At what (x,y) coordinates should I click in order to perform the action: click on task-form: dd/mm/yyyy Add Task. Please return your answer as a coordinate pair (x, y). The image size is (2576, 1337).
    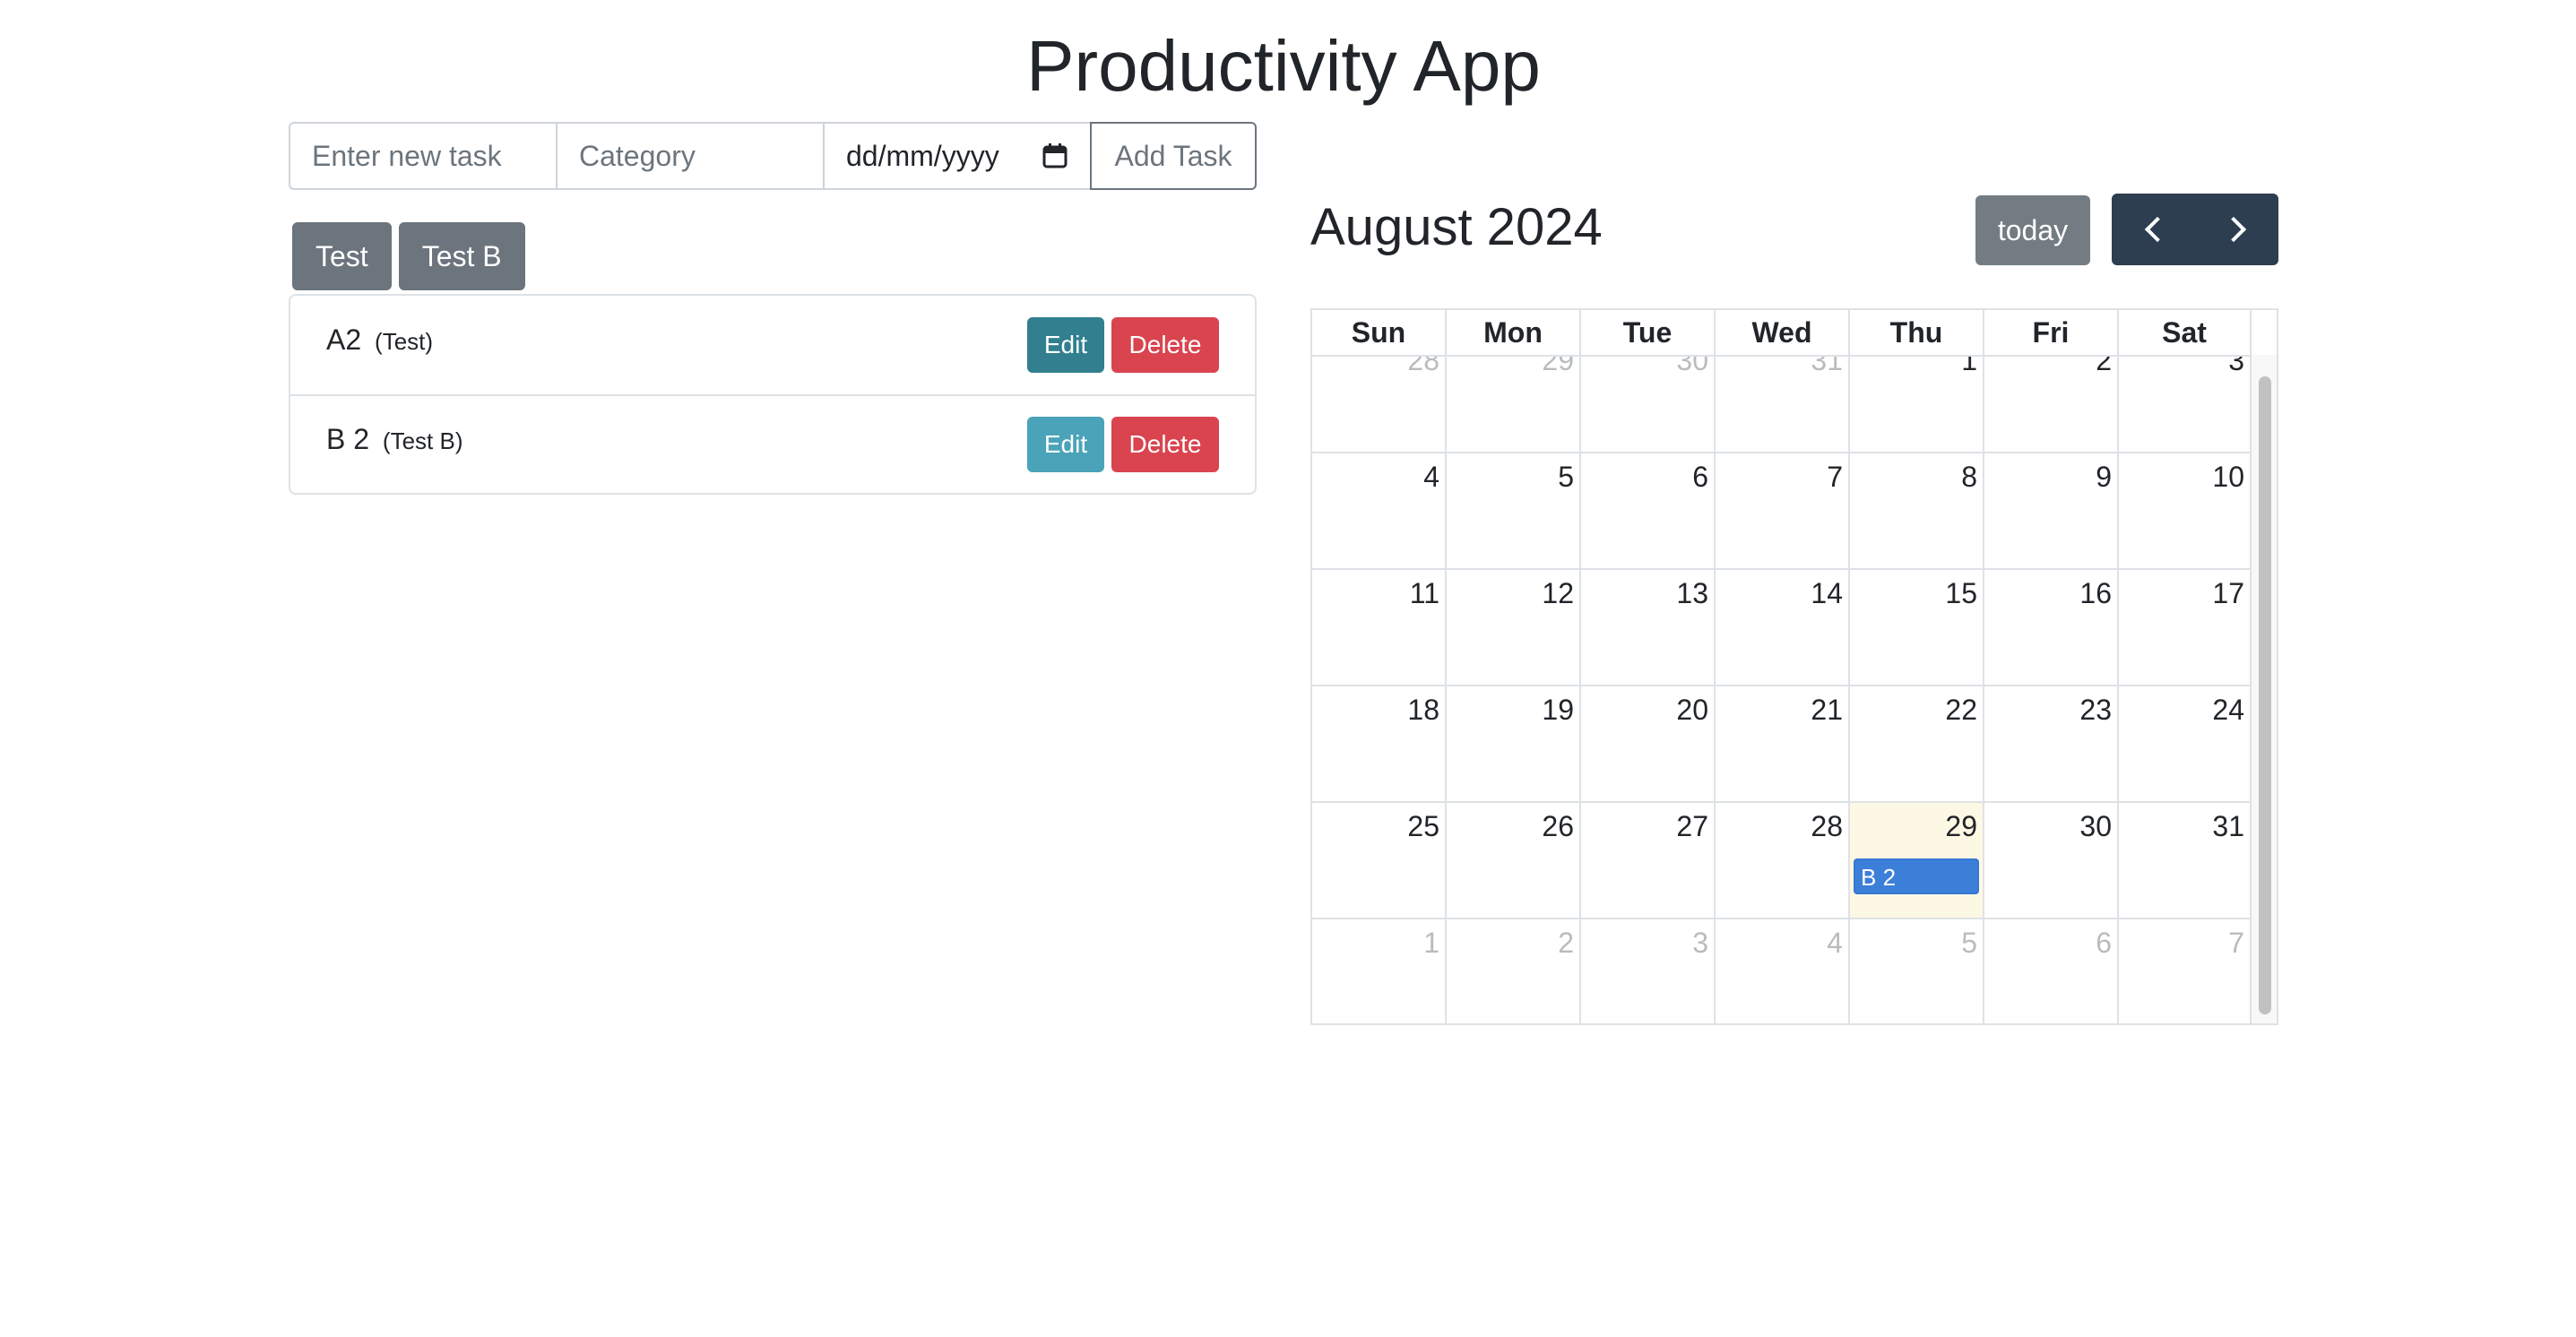
    Looking at the image, I should click on (773, 156).